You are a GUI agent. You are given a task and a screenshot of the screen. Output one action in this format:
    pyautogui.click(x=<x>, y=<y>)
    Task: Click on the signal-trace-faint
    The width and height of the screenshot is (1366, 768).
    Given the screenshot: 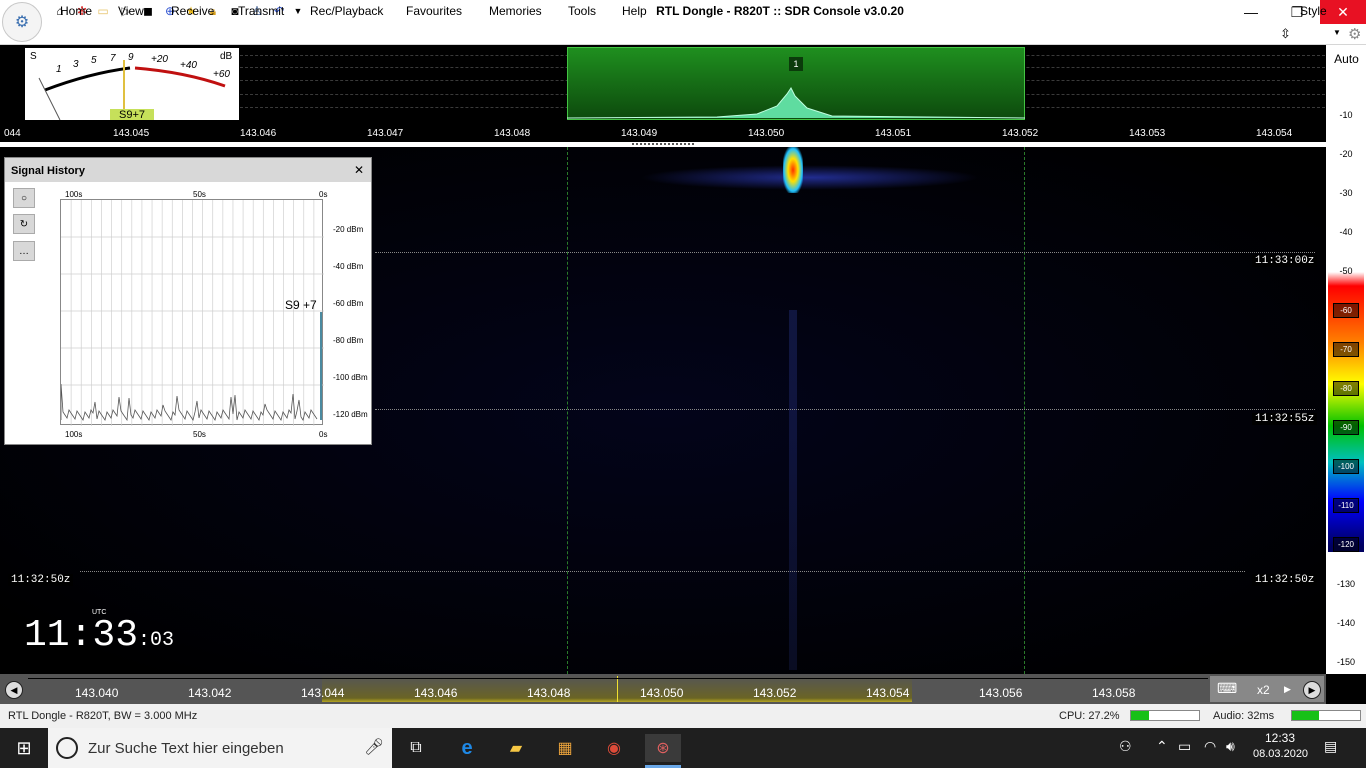 What is the action you would take?
    pyautogui.click(x=793, y=490)
    